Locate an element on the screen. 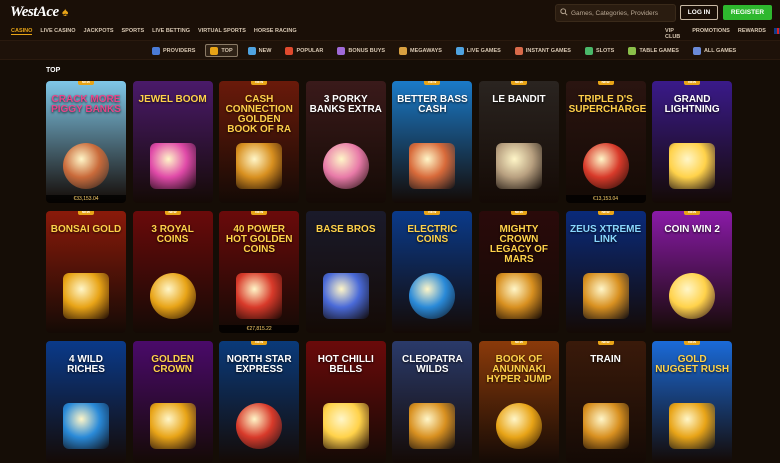 The width and height of the screenshot is (780, 463). category-top: TOP is located at coordinates (221, 50).